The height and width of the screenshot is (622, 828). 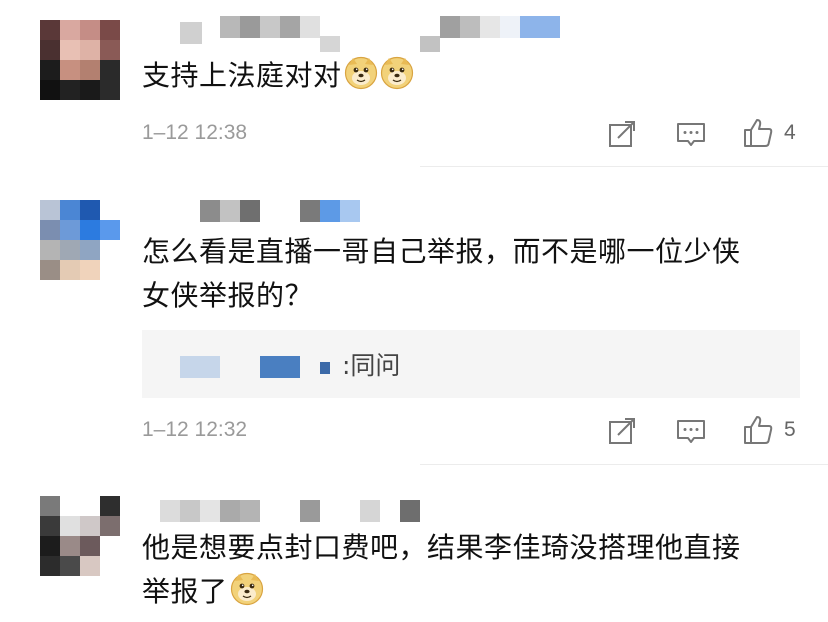 I want to click on like-count: 5, so click(x=790, y=429).